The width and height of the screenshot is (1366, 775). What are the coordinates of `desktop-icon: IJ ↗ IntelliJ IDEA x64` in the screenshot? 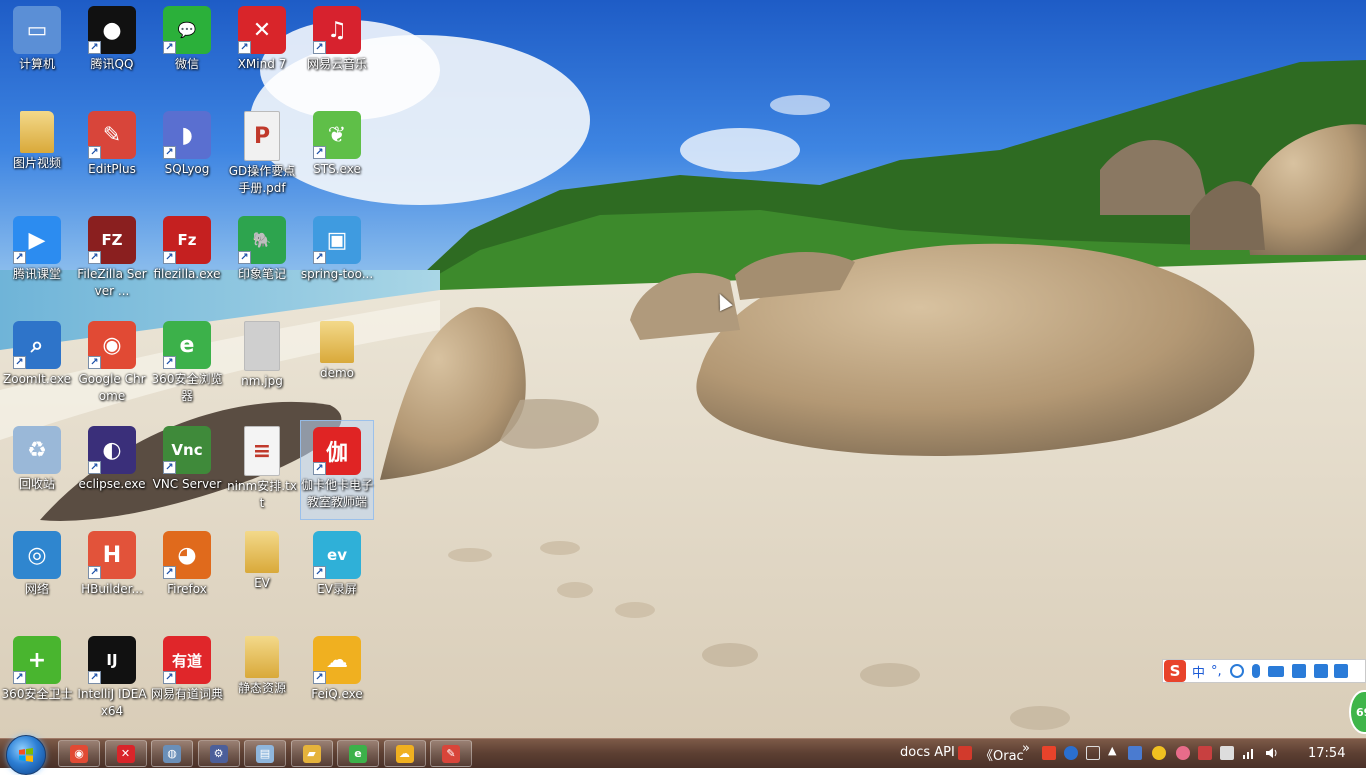 It's located at (112, 680).